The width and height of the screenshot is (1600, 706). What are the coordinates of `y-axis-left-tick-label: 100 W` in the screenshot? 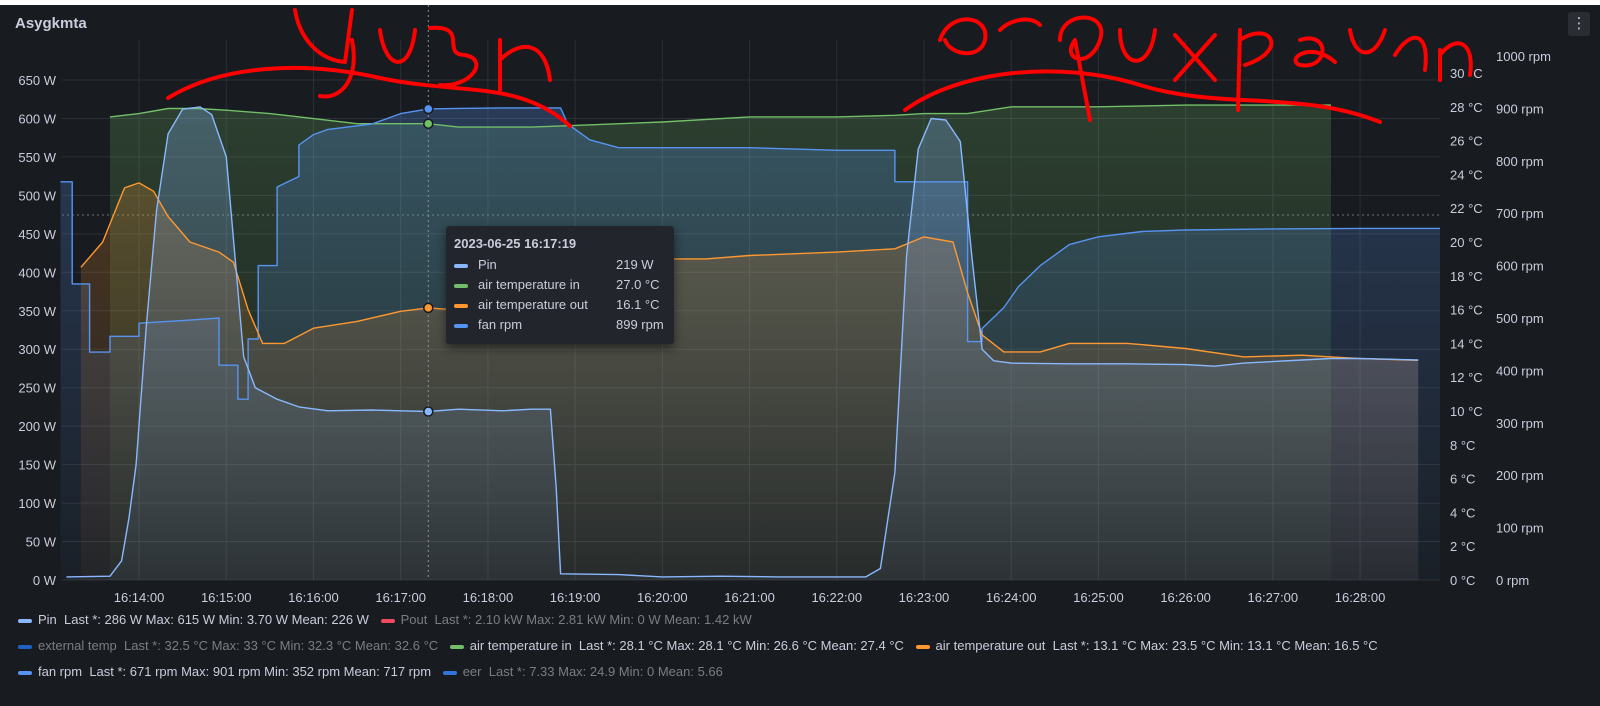 It's located at (37, 503).